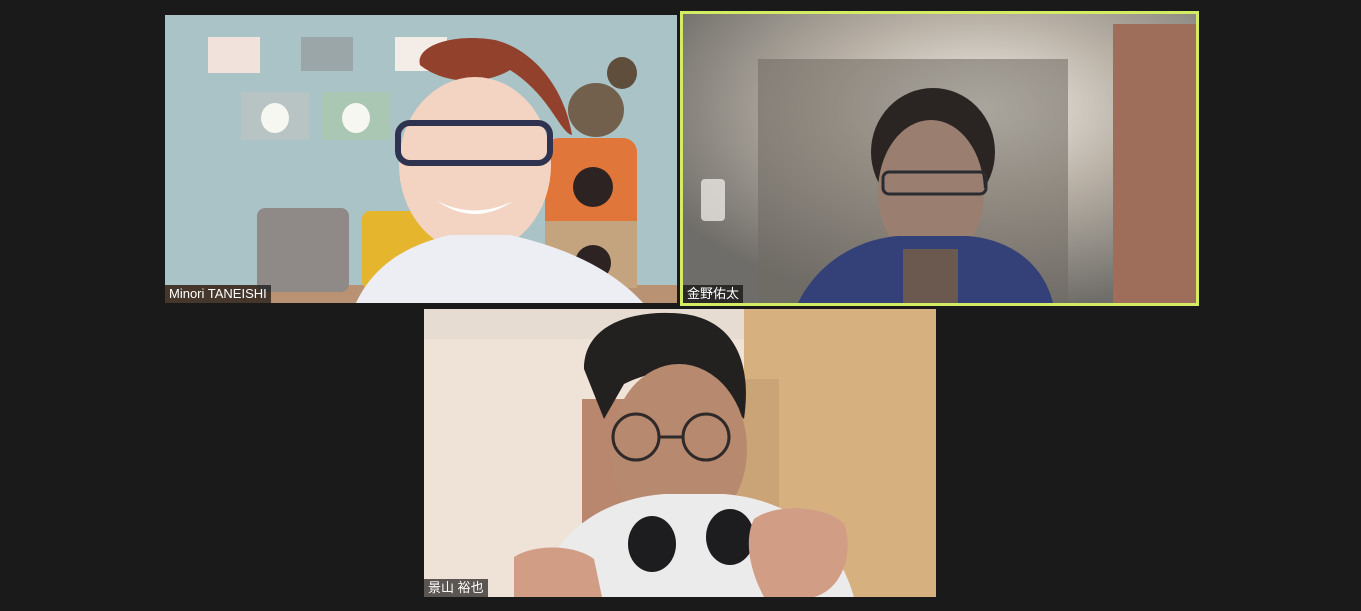  What do you see at coordinates (456, 588) in the screenshot?
I see `participant-name-label: 景山 裕也` at bounding box center [456, 588].